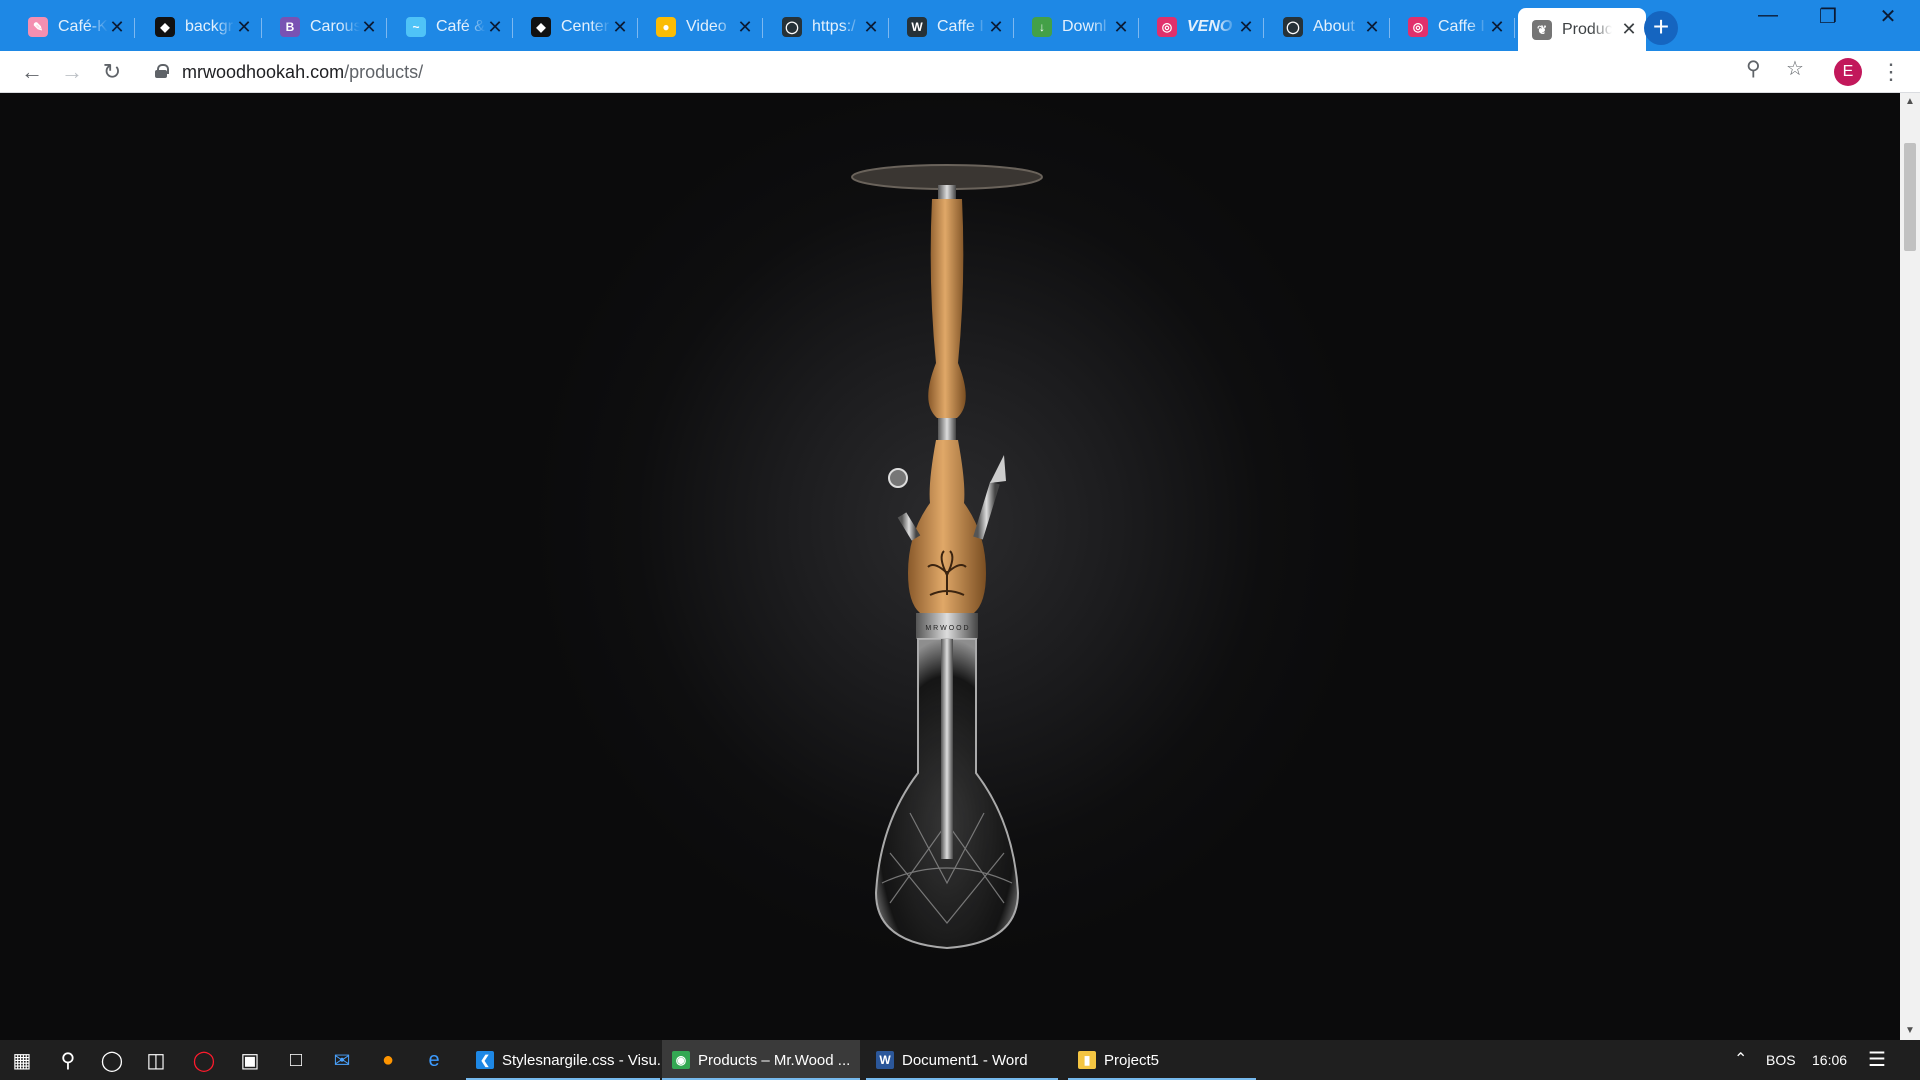  What do you see at coordinates (1910, 566) in the screenshot?
I see `page-scrollbar: ▲ ▼` at bounding box center [1910, 566].